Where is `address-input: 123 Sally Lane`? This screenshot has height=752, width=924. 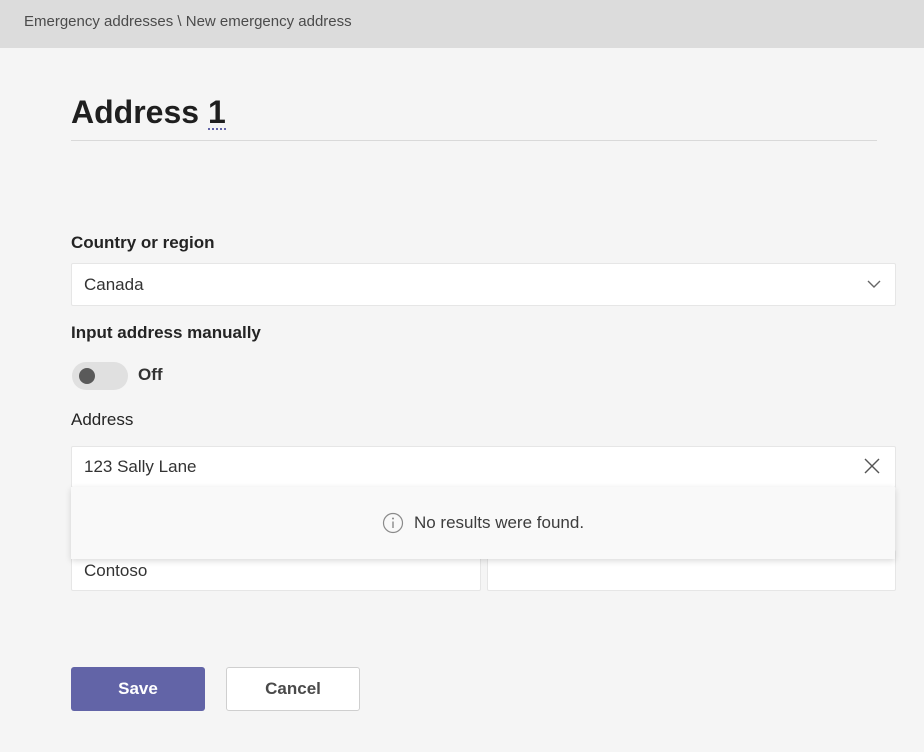
address-input: 123 Sally Lane is located at coordinates (483, 467).